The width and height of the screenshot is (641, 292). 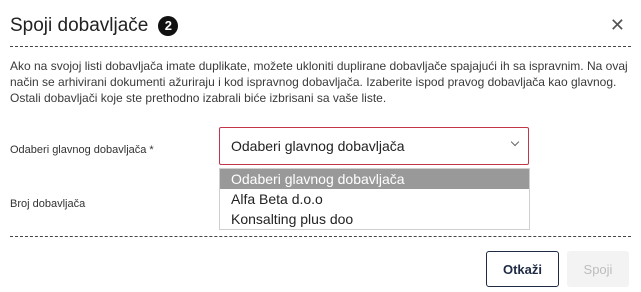 What do you see at coordinates (320, 46) in the screenshot?
I see `header-divider` at bounding box center [320, 46].